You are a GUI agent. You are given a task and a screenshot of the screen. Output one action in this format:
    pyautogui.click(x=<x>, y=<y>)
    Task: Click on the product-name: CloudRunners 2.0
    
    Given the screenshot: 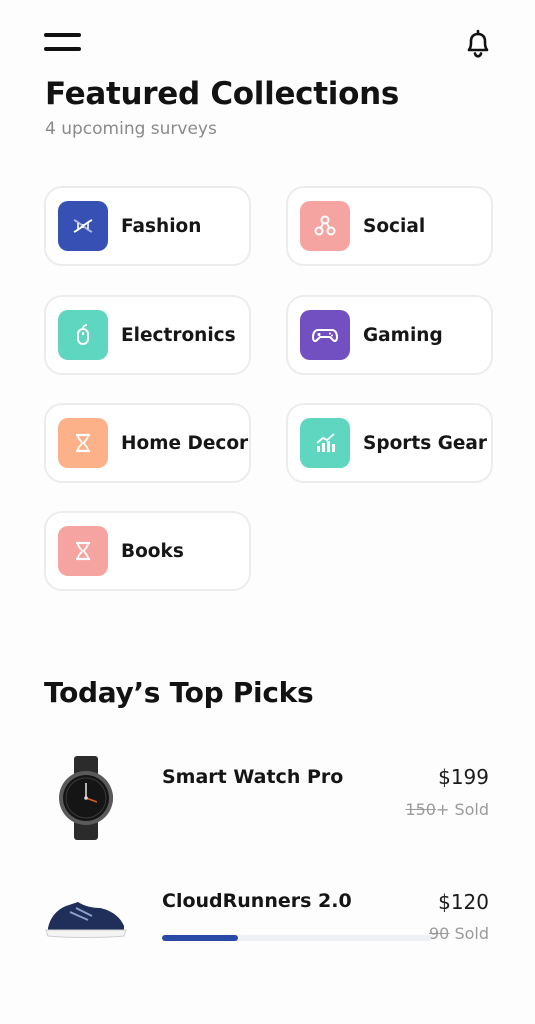 What is the action you would take?
    pyautogui.click(x=257, y=901)
    